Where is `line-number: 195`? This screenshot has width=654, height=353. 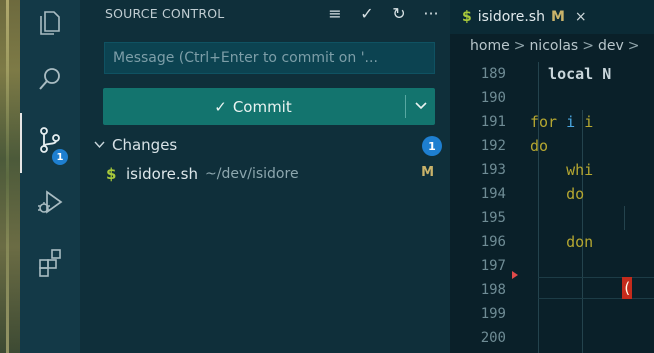 line-number: 195 is located at coordinates (493, 218).